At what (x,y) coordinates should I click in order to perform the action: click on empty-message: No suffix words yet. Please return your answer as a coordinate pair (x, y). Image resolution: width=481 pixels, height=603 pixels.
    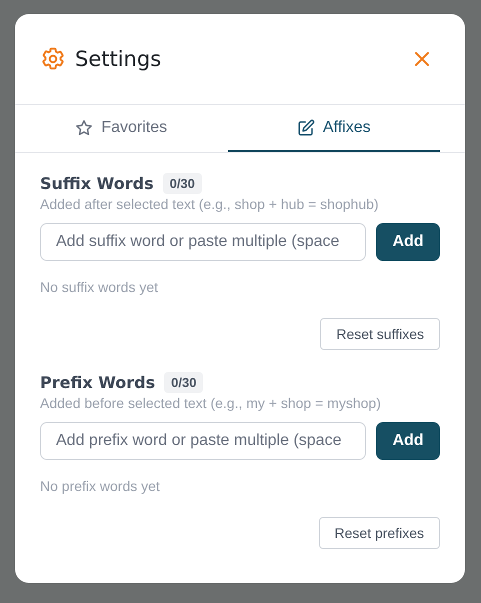
    Looking at the image, I should click on (100, 287).